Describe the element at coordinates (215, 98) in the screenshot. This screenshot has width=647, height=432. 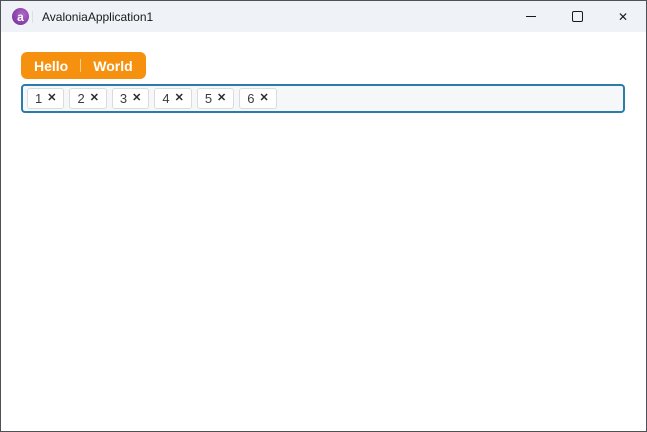
I see `chip-5: 5 ✕` at that location.